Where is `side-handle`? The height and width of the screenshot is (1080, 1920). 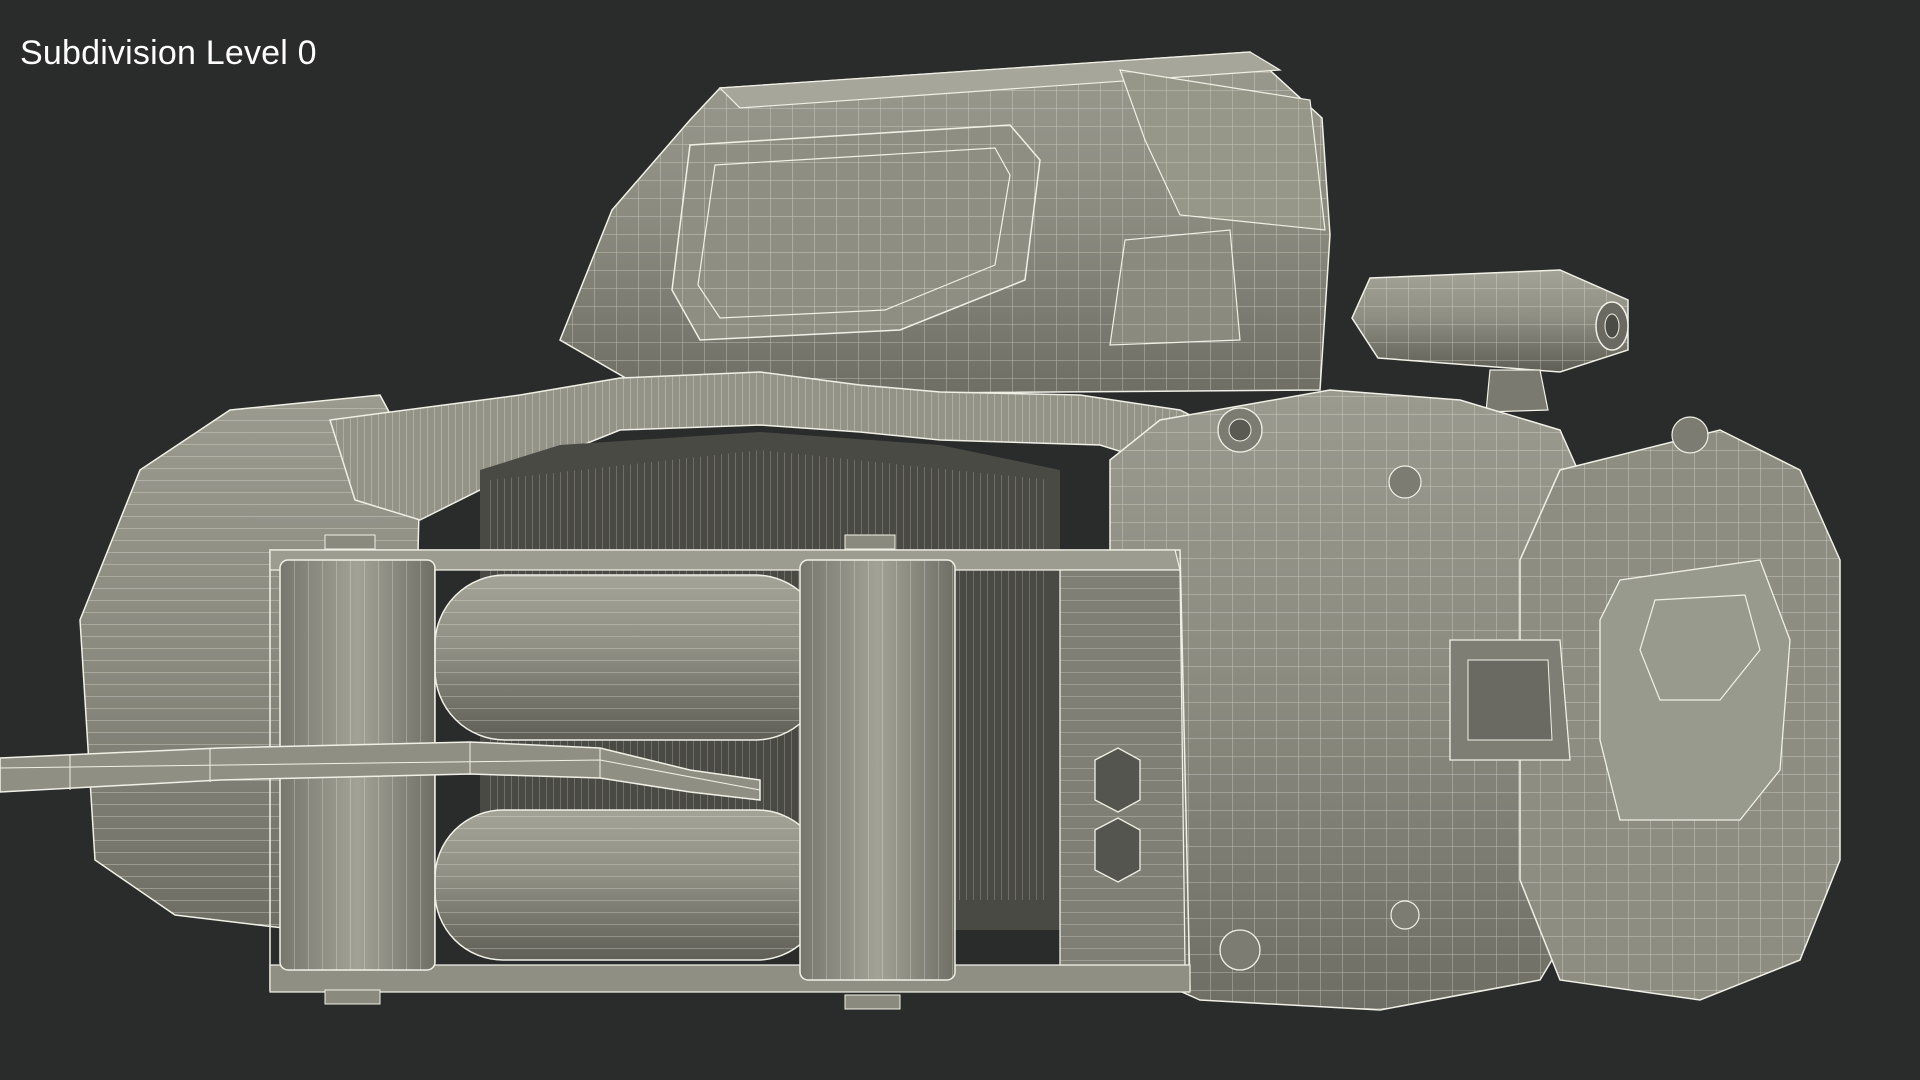 side-handle is located at coordinates (1490, 341).